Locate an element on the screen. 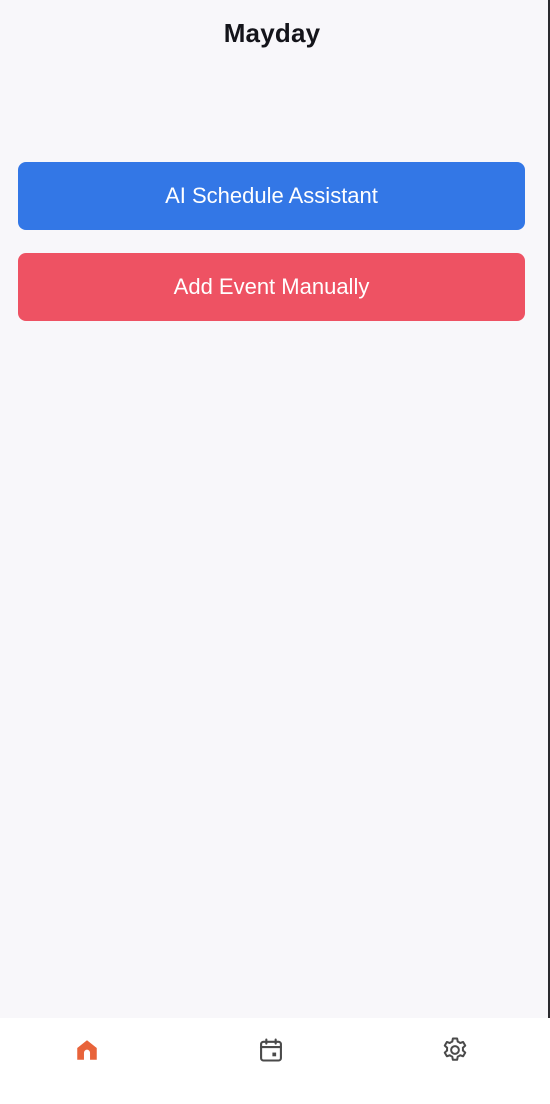  page-title: Mayday is located at coordinates (272, 33).